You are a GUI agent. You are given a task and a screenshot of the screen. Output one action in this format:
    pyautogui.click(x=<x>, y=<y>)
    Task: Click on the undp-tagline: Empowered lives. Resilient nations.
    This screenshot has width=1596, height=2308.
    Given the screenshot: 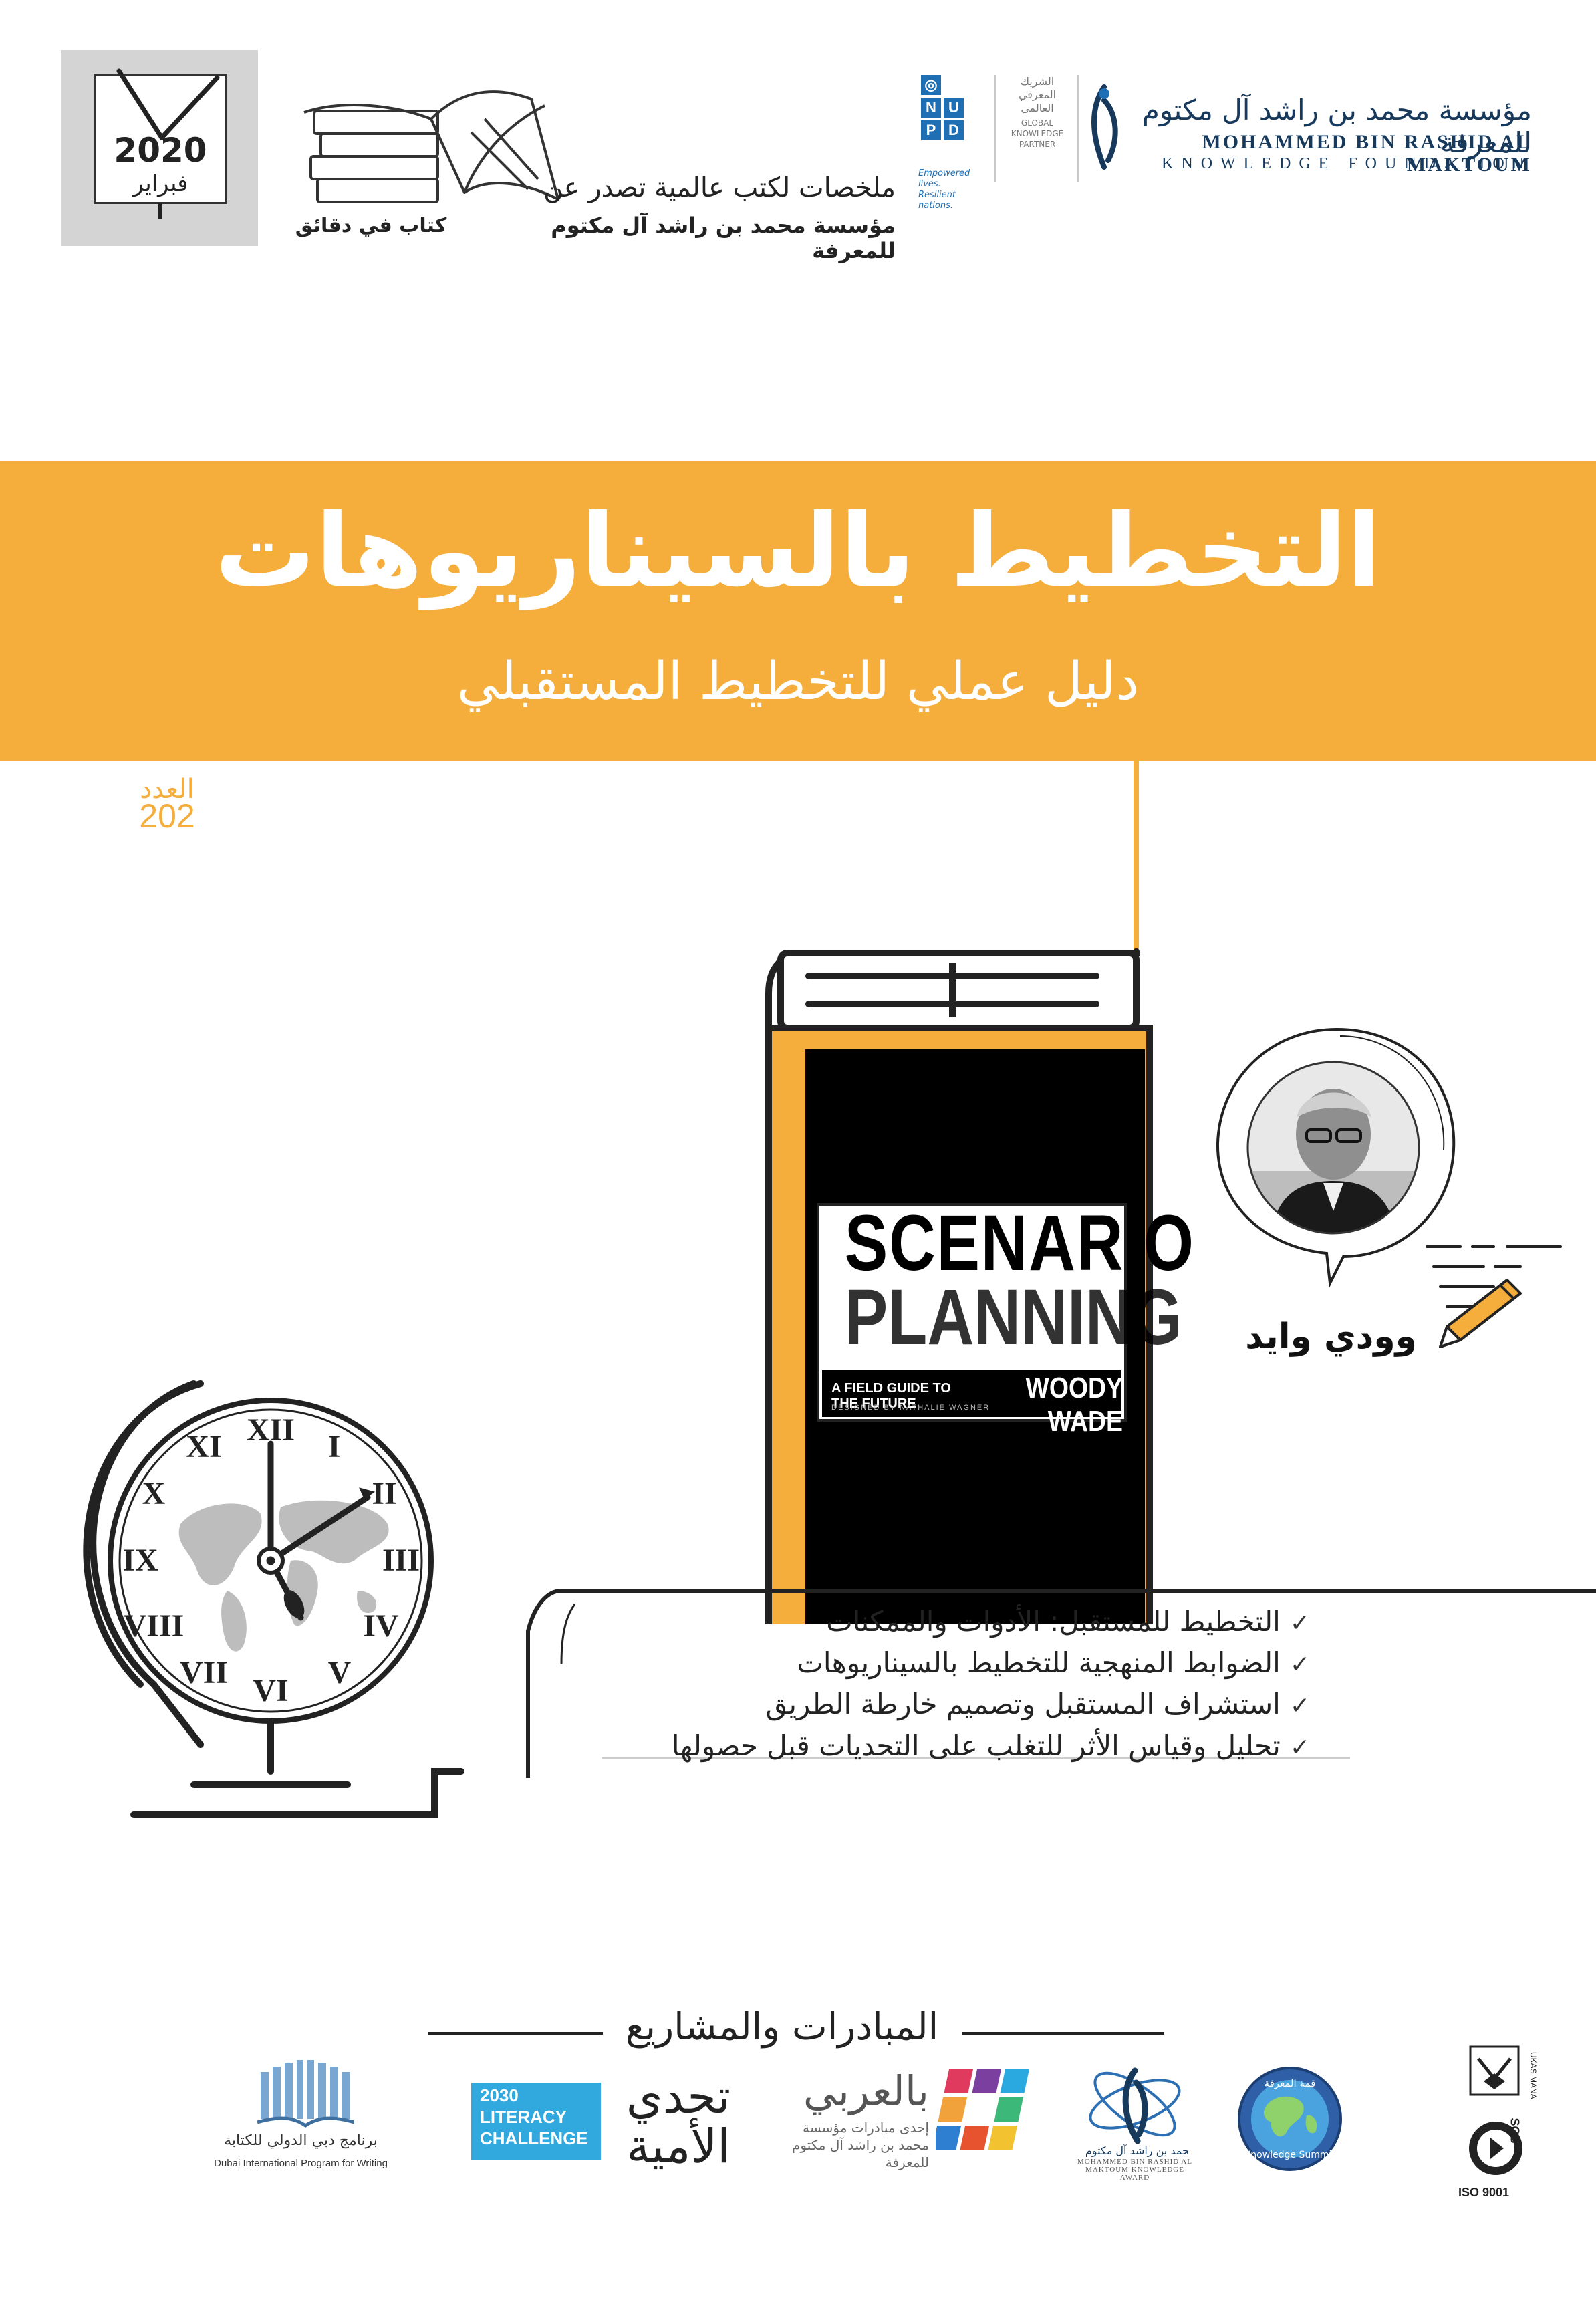 What is the action you would take?
    pyautogui.click(x=944, y=189)
    